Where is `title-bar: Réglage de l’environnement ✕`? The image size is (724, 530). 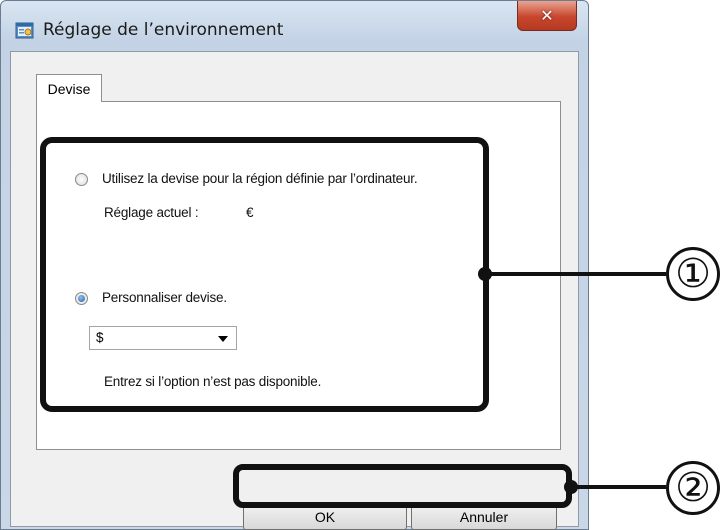
title-bar: Réglage de l’environnement ✕ is located at coordinates (294, 26).